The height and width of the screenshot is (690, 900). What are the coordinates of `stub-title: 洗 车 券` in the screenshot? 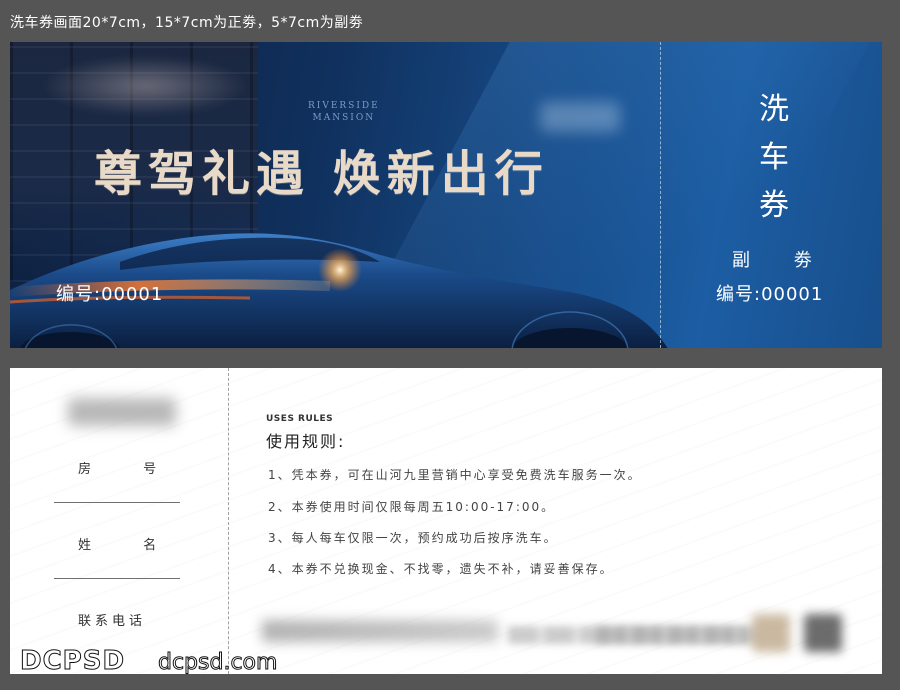 It's located at (774, 158).